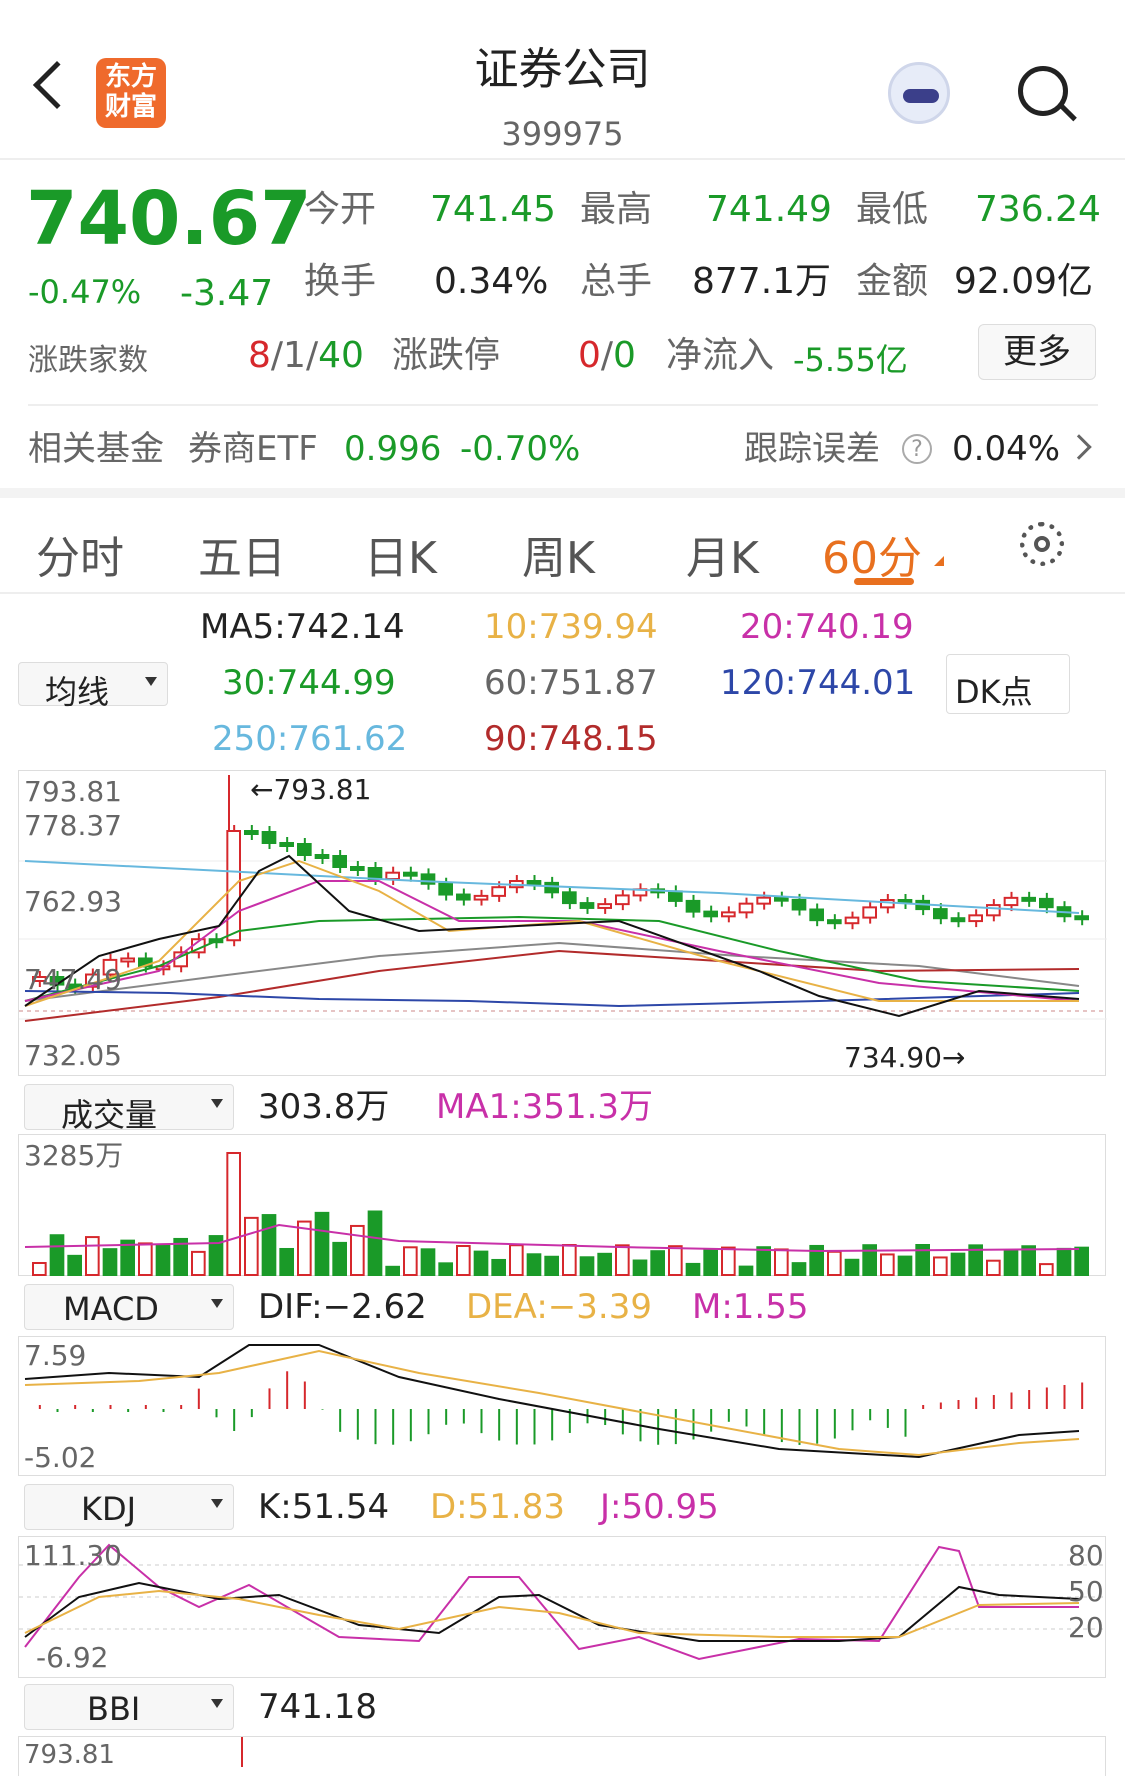 The image size is (1125, 1776). I want to click on page-title: 证券公司, so click(562, 69).